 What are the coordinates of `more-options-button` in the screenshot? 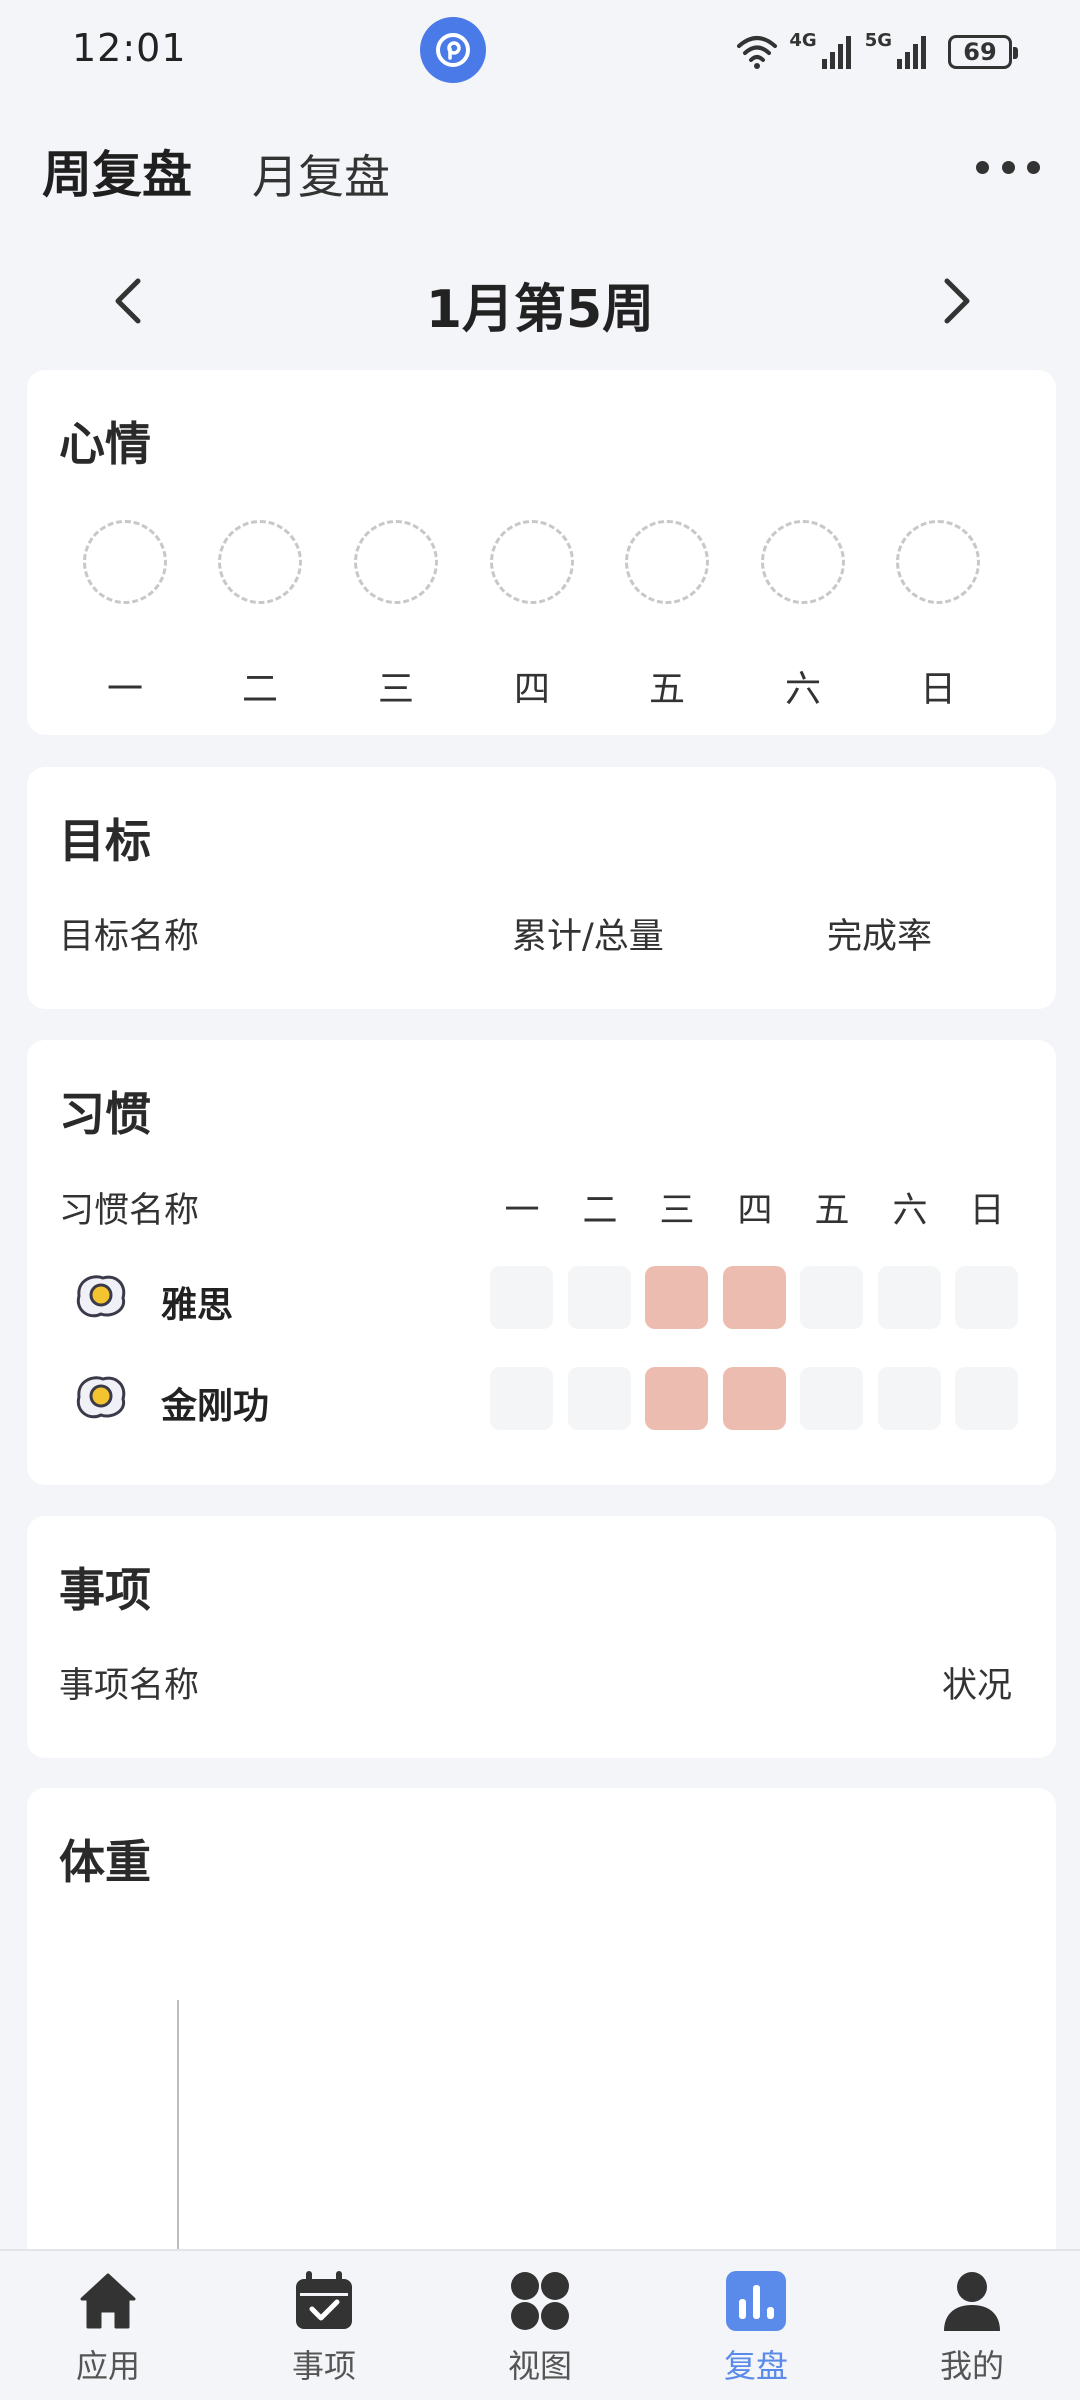 It's located at (1008, 167).